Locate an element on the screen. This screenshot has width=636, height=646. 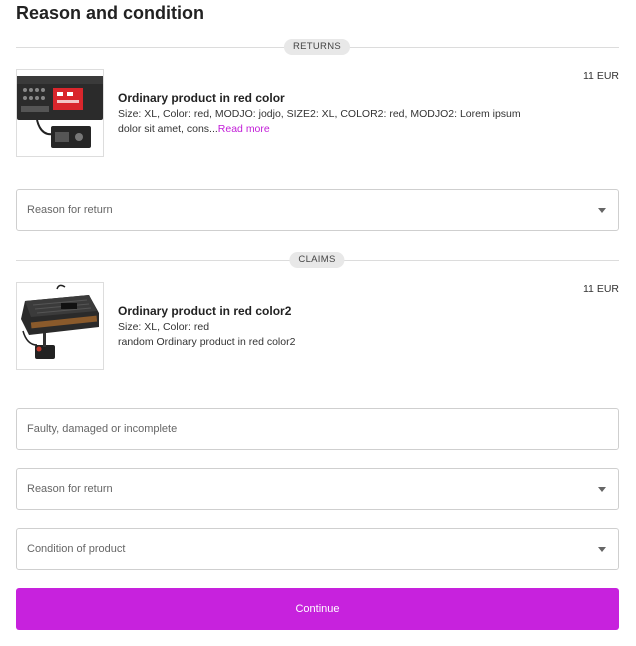
returns-section-label: RETURNS is located at coordinates (317, 47).